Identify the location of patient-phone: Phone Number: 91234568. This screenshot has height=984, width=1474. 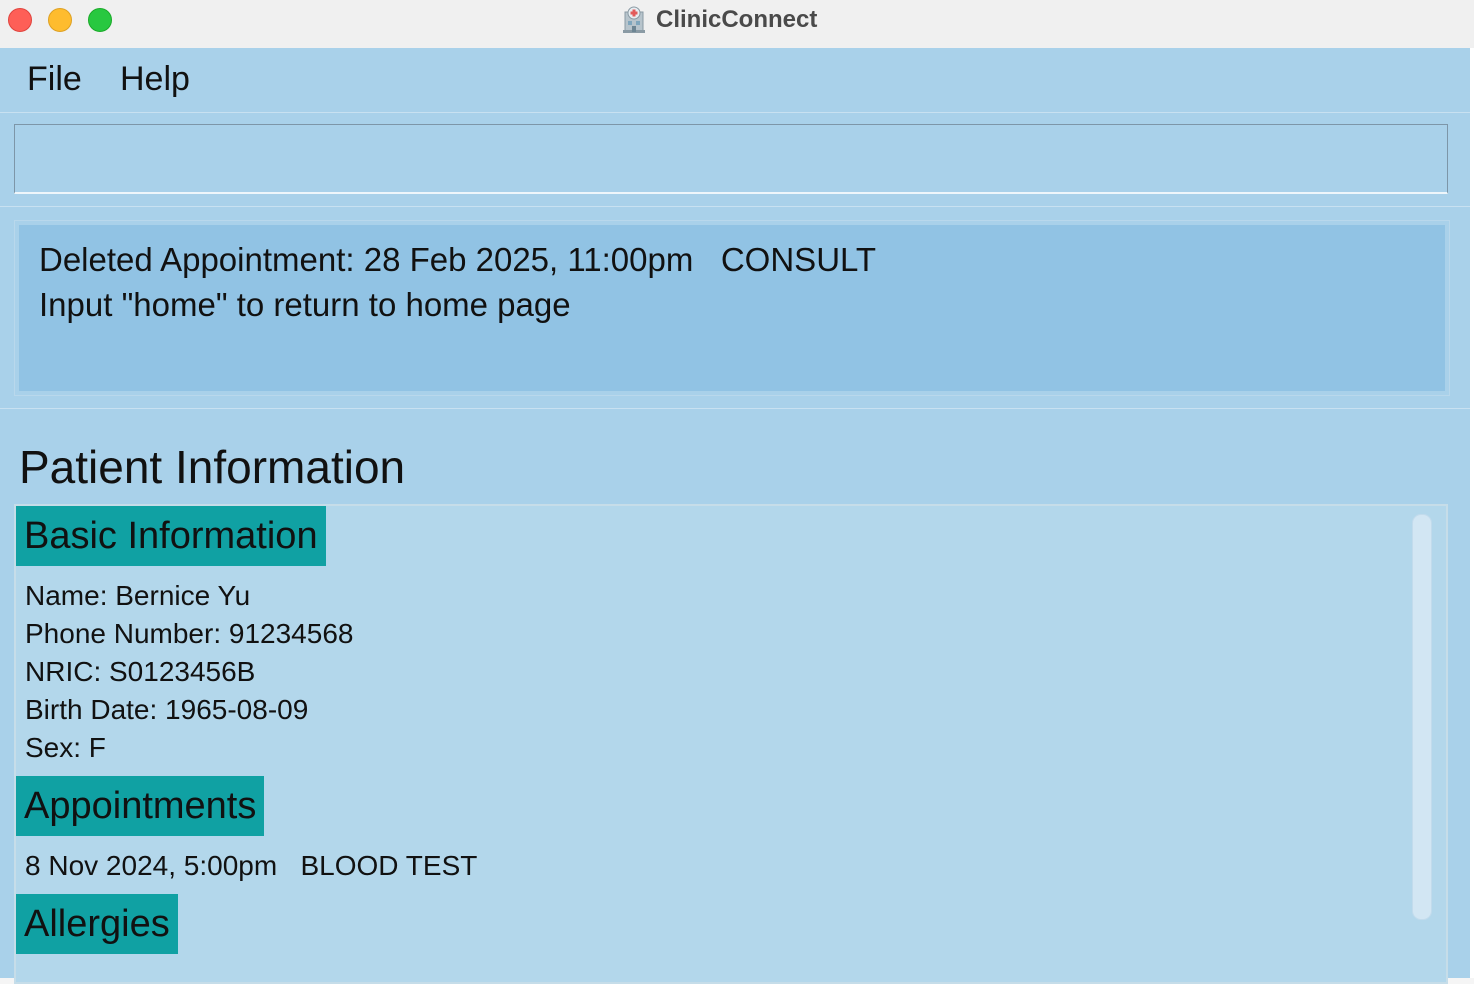
(189, 633).